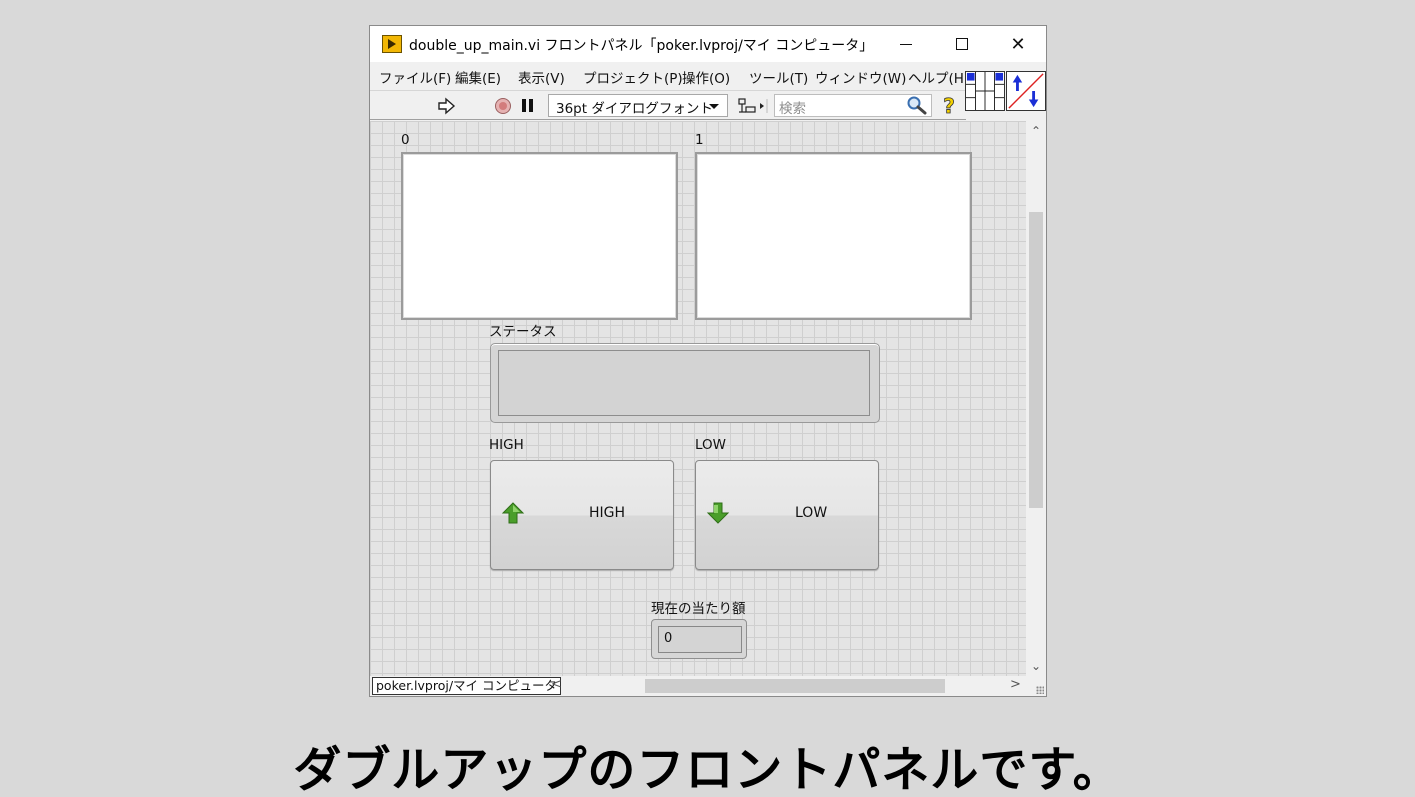 The width and height of the screenshot is (1415, 797). I want to click on low-label: LOW, so click(711, 445).